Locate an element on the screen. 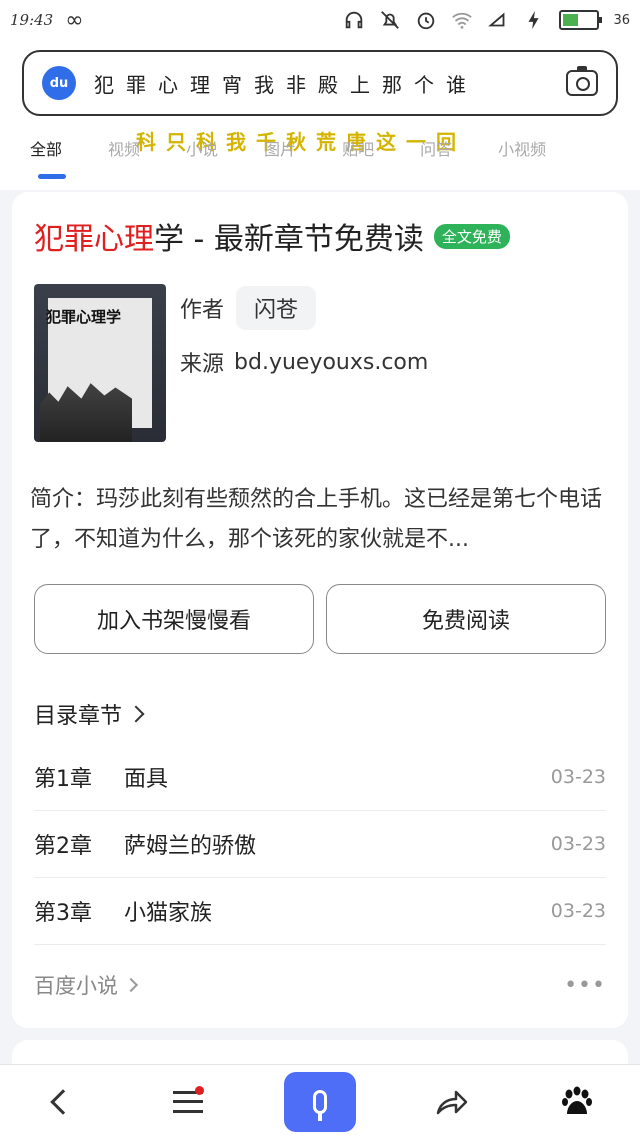 This screenshot has width=640, height=1138. share-icon is located at coordinates (451, 1102).